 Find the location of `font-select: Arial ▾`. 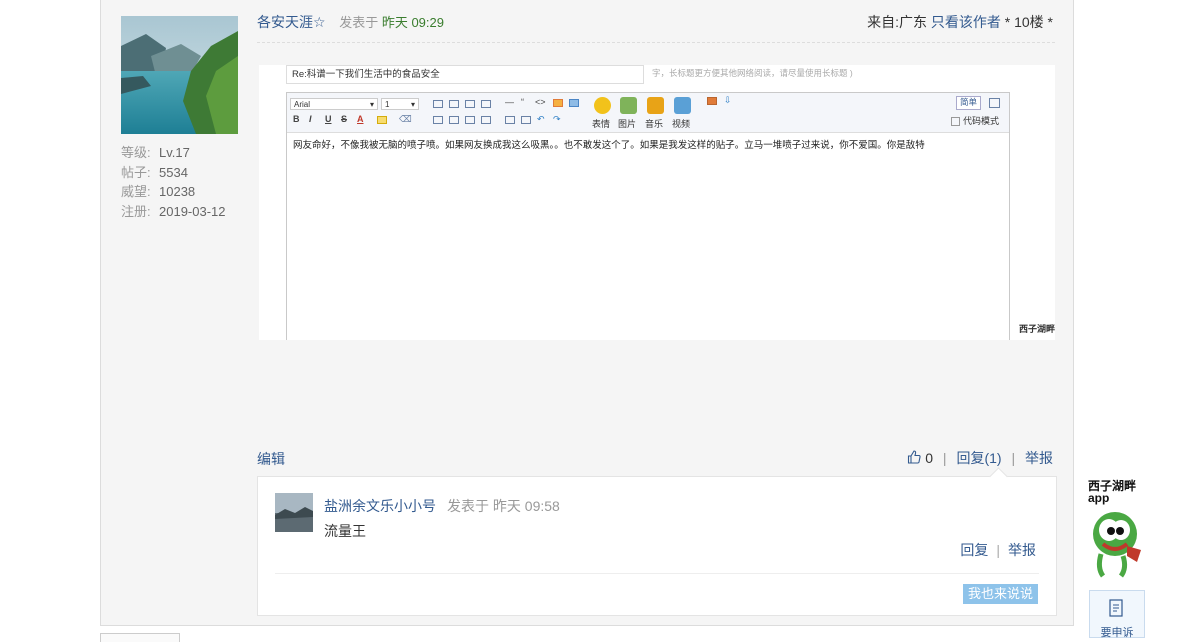

font-select: Arial ▾ is located at coordinates (334, 104).